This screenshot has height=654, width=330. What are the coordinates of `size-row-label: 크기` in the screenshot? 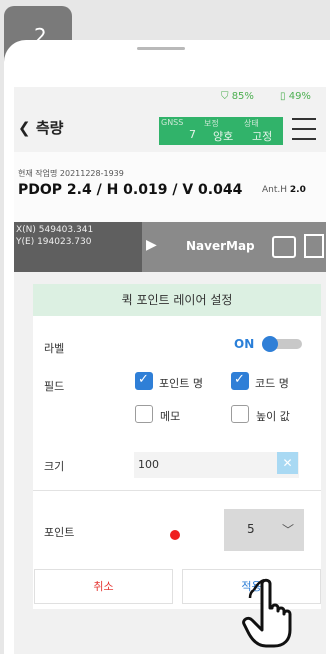 It's located at (54, 466).